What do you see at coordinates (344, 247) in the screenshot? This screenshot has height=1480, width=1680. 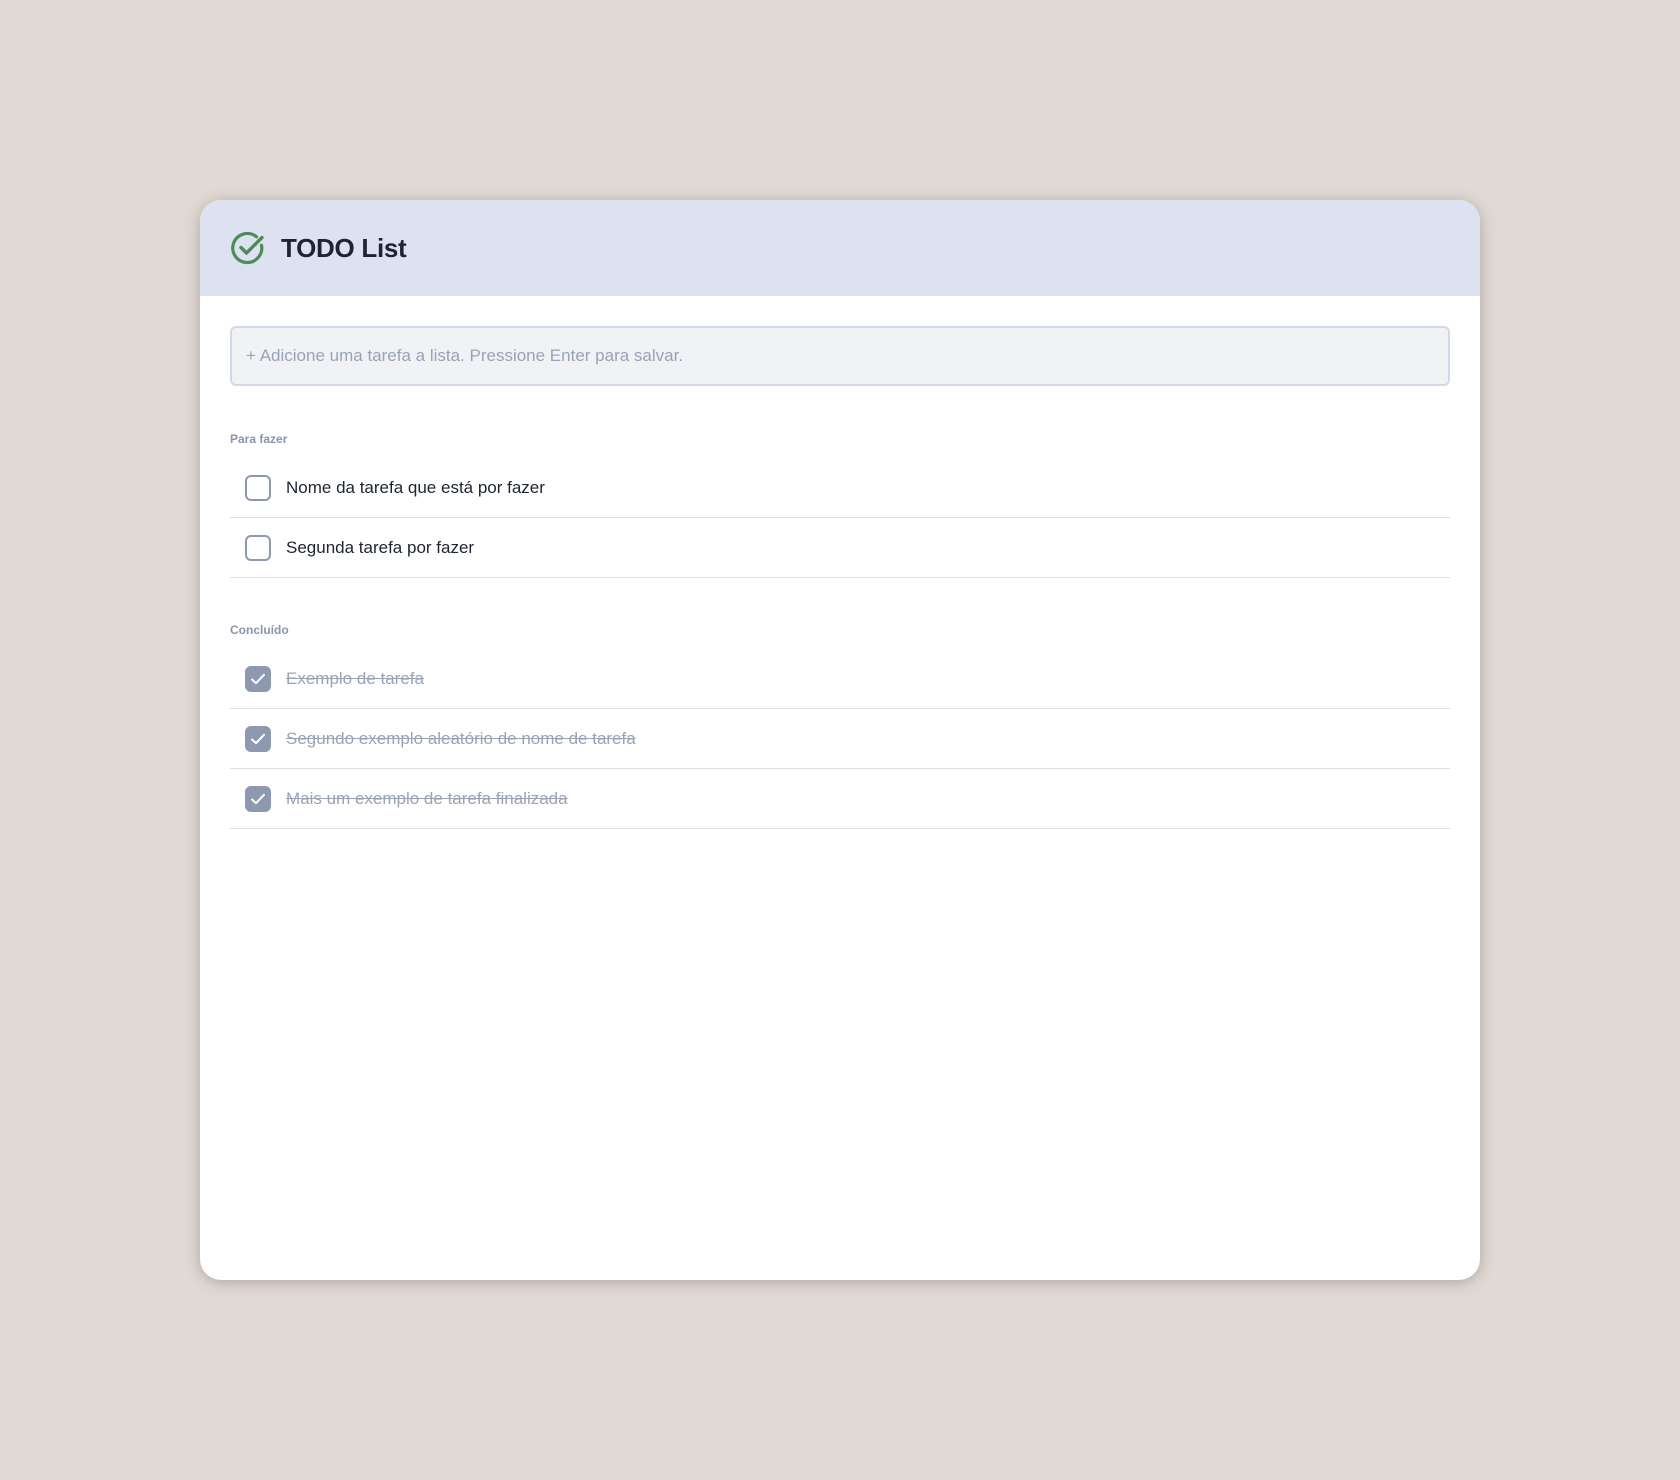 I see `app-title: TODO List` at bounding box center [344, 247].